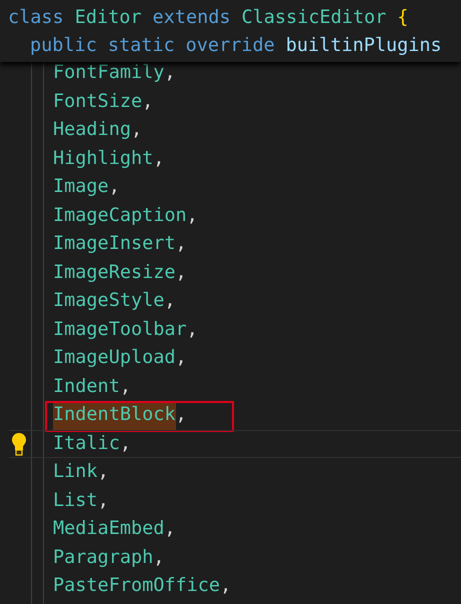 The image size is (461, 604). Describe the element at coordinates (75, 500) in the screenshot. I see `code-identifier: List` at that location.